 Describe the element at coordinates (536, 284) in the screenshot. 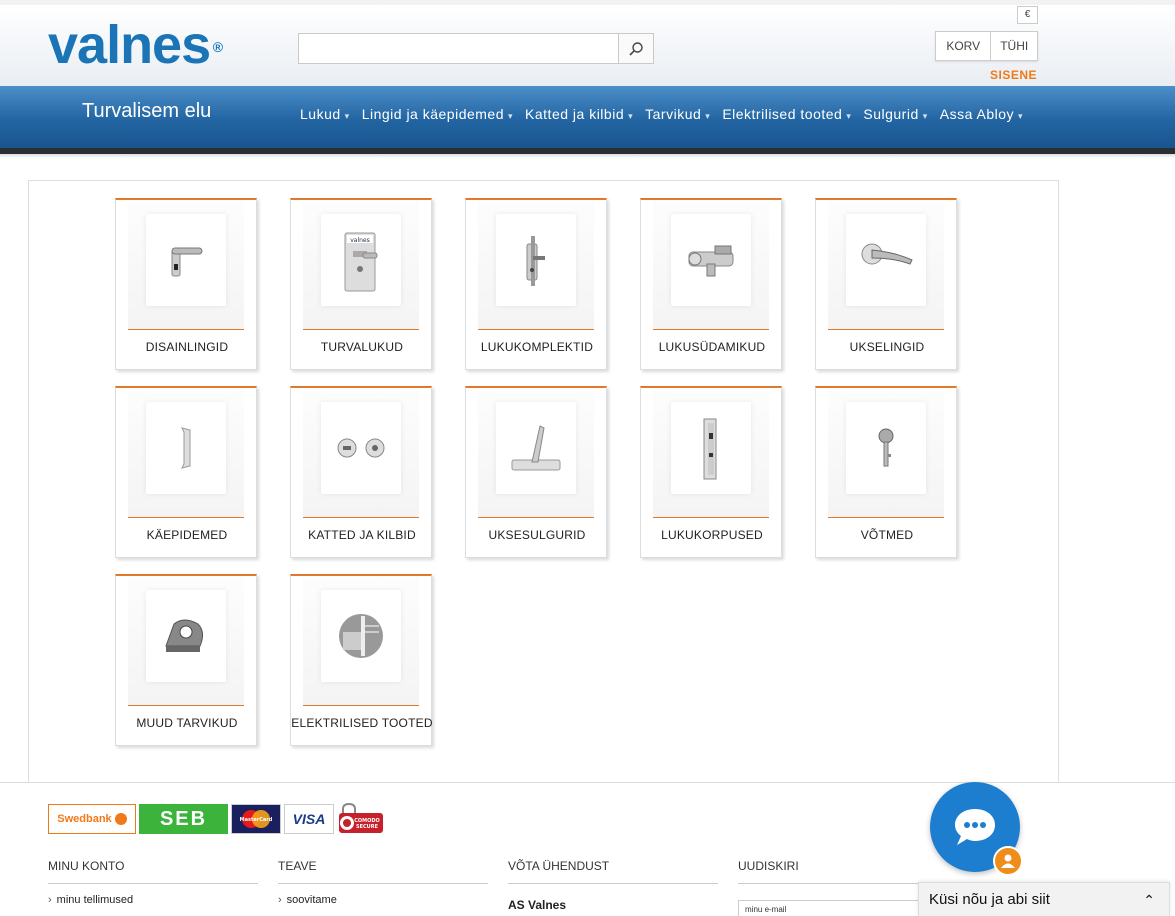

I see `category-tile: LUKUKOMPLEKTID` at that location.